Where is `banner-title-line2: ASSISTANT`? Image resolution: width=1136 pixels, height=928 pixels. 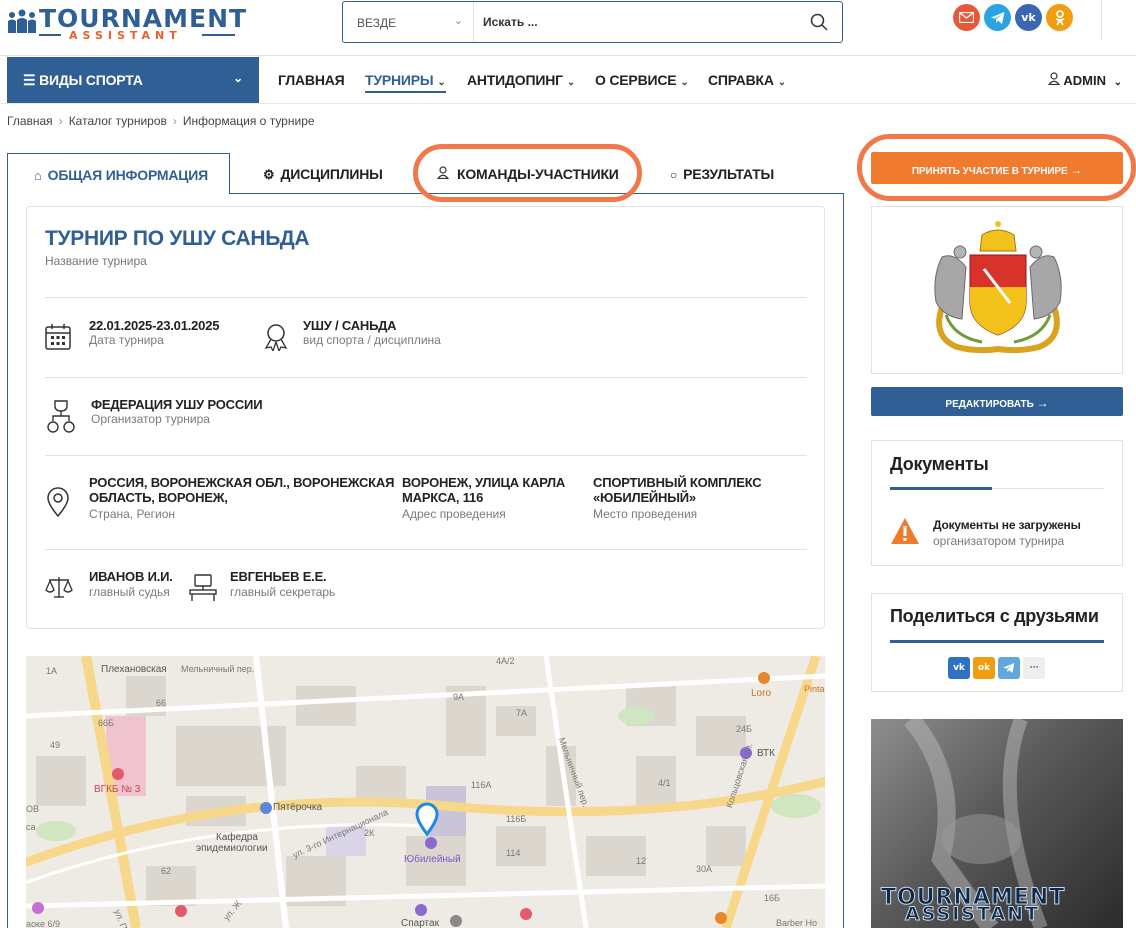 banner-title-line2: ASSISTANT is located at coordinates (972, 914).